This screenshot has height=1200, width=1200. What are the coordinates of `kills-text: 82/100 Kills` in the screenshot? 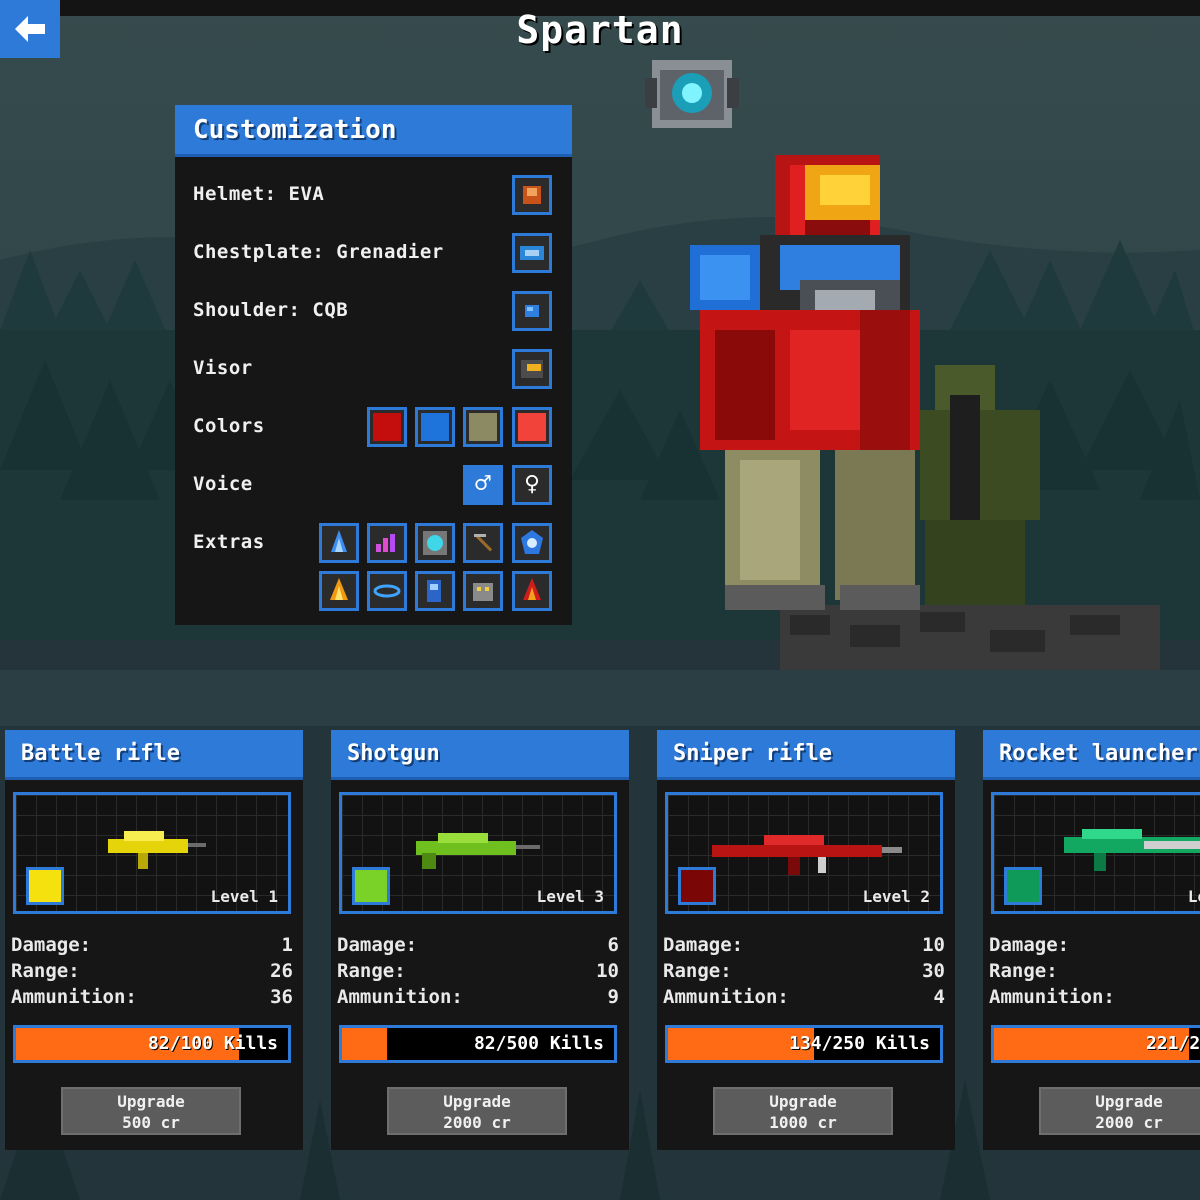 It's located at (213, 1043).